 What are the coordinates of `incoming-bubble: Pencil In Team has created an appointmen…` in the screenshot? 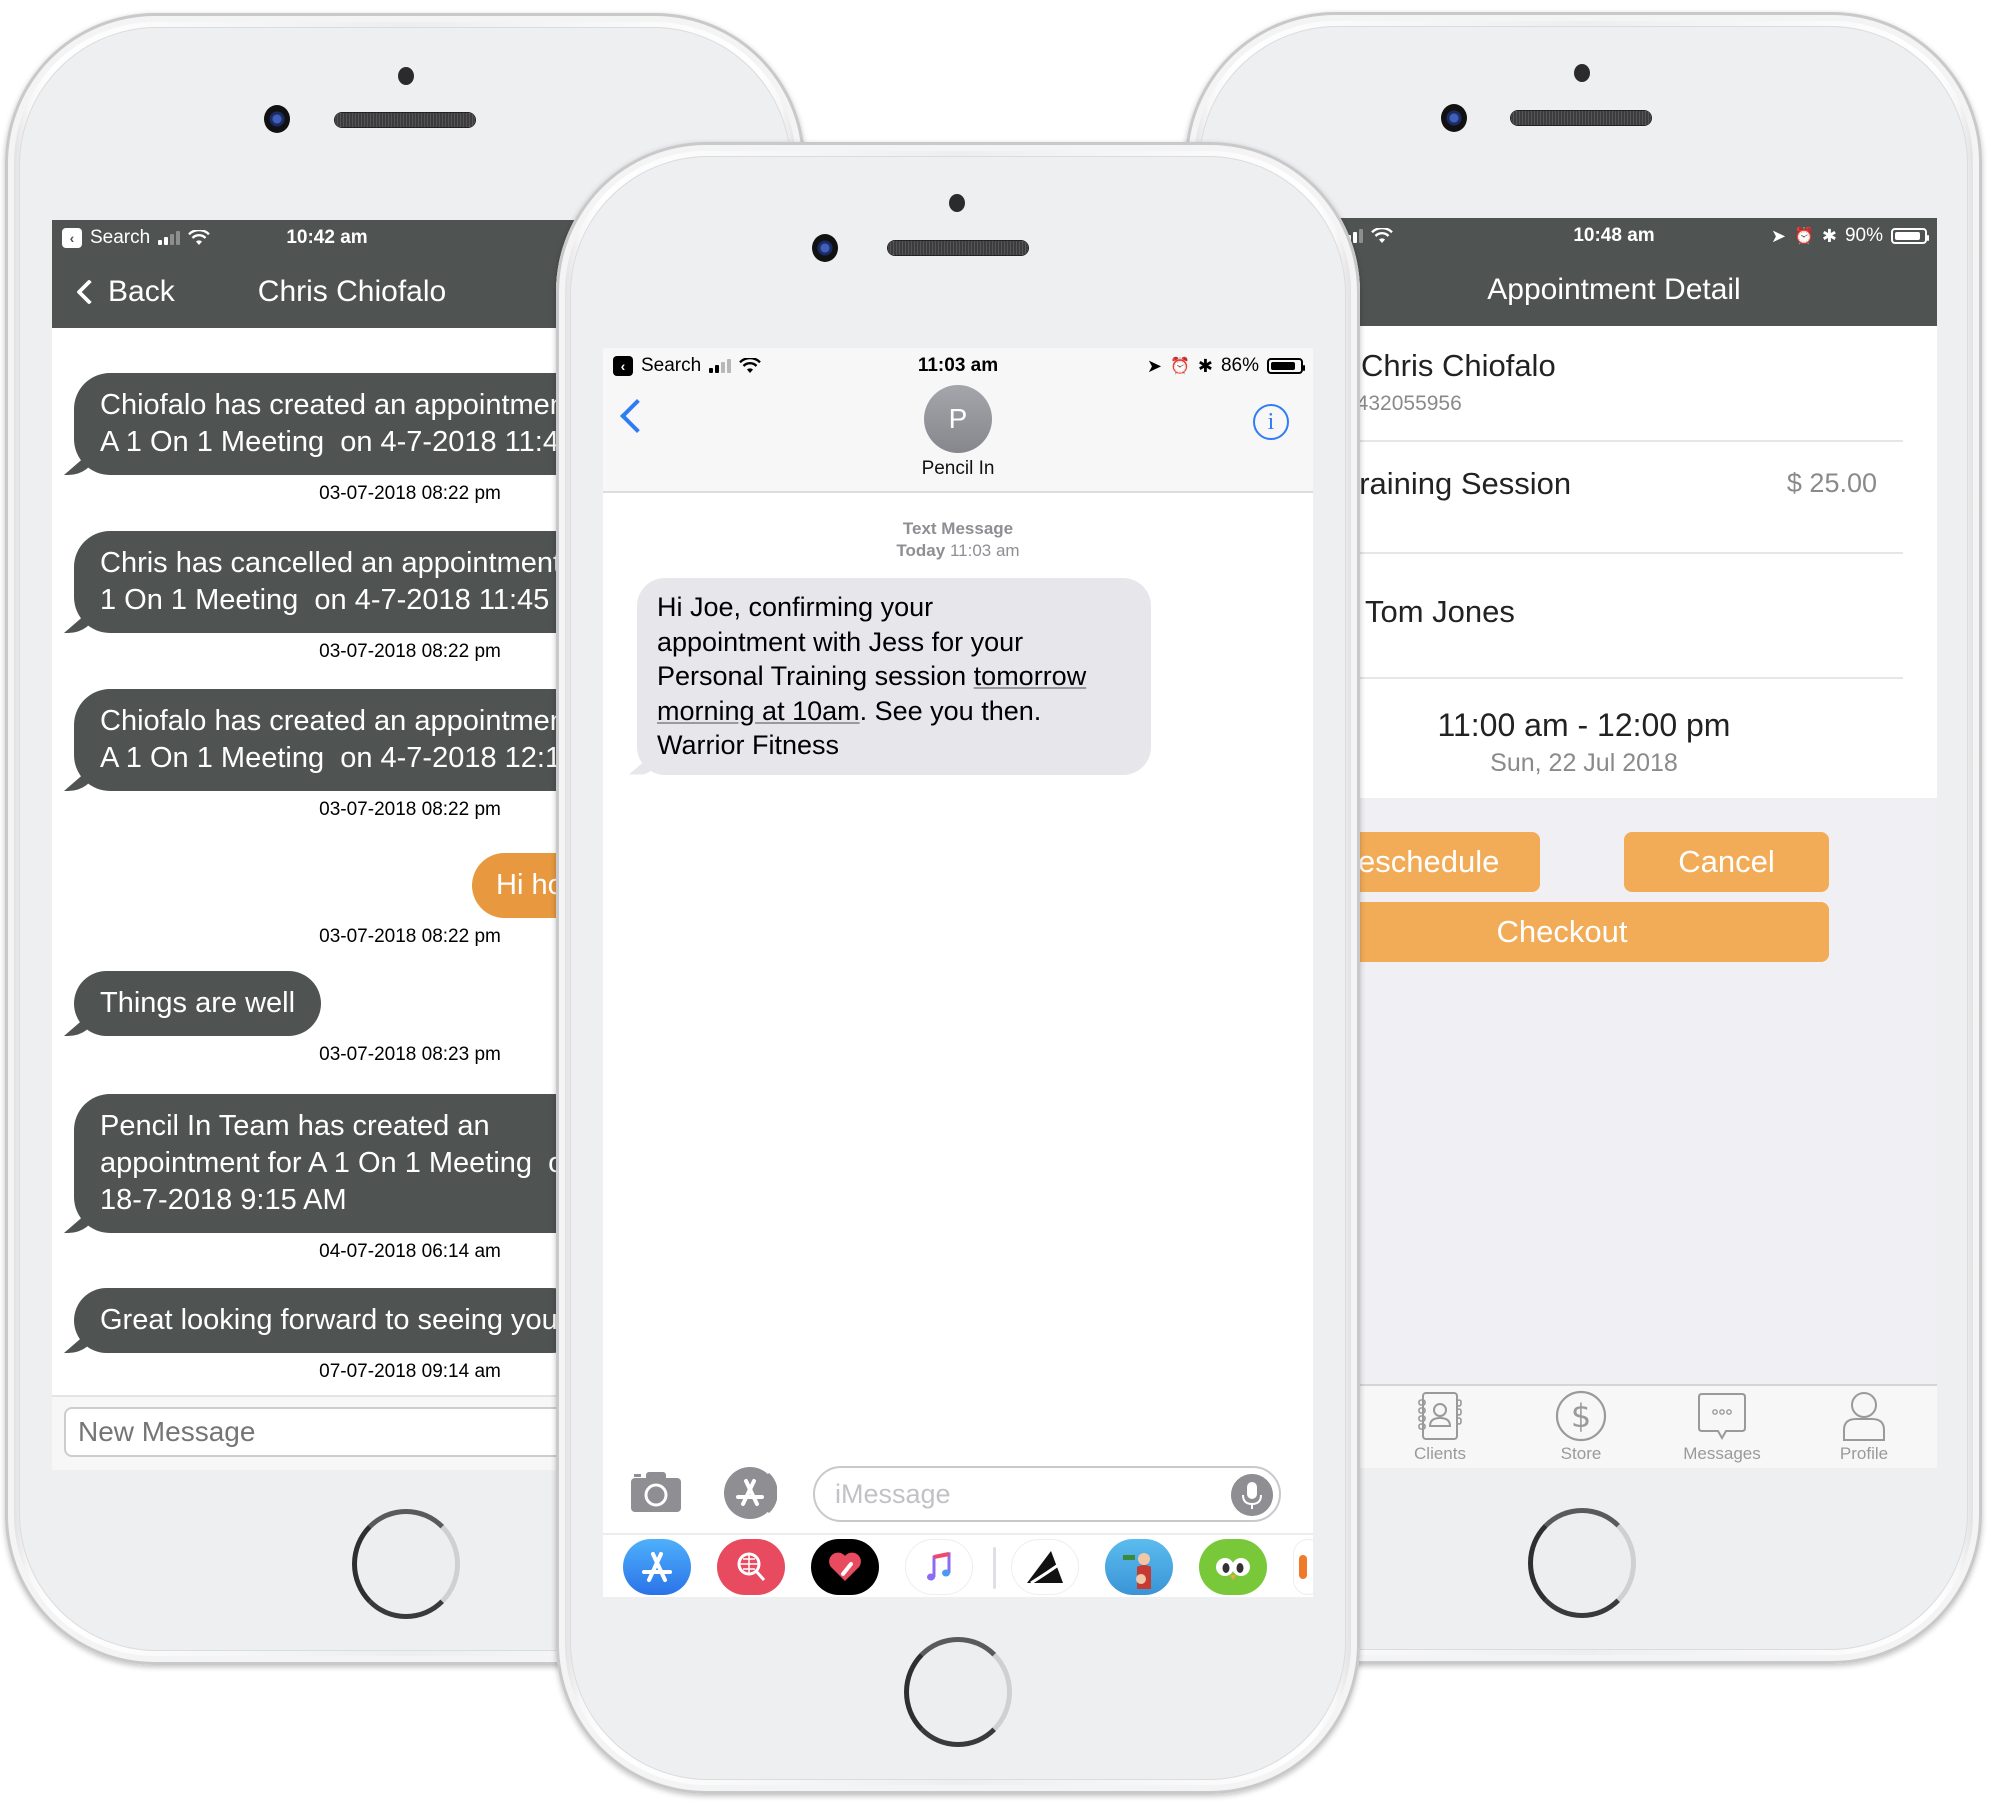 It's located at (340, 1163).